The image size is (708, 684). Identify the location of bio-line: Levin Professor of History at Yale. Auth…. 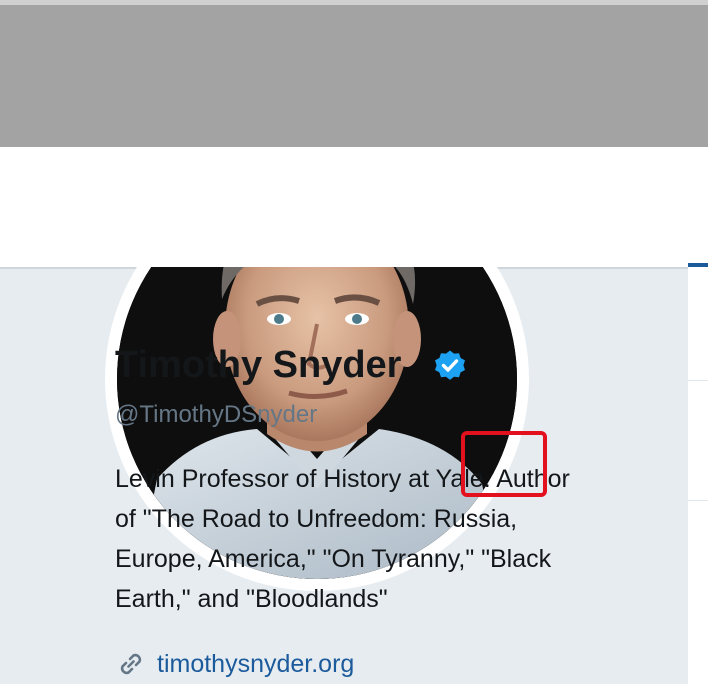
(342, 479).